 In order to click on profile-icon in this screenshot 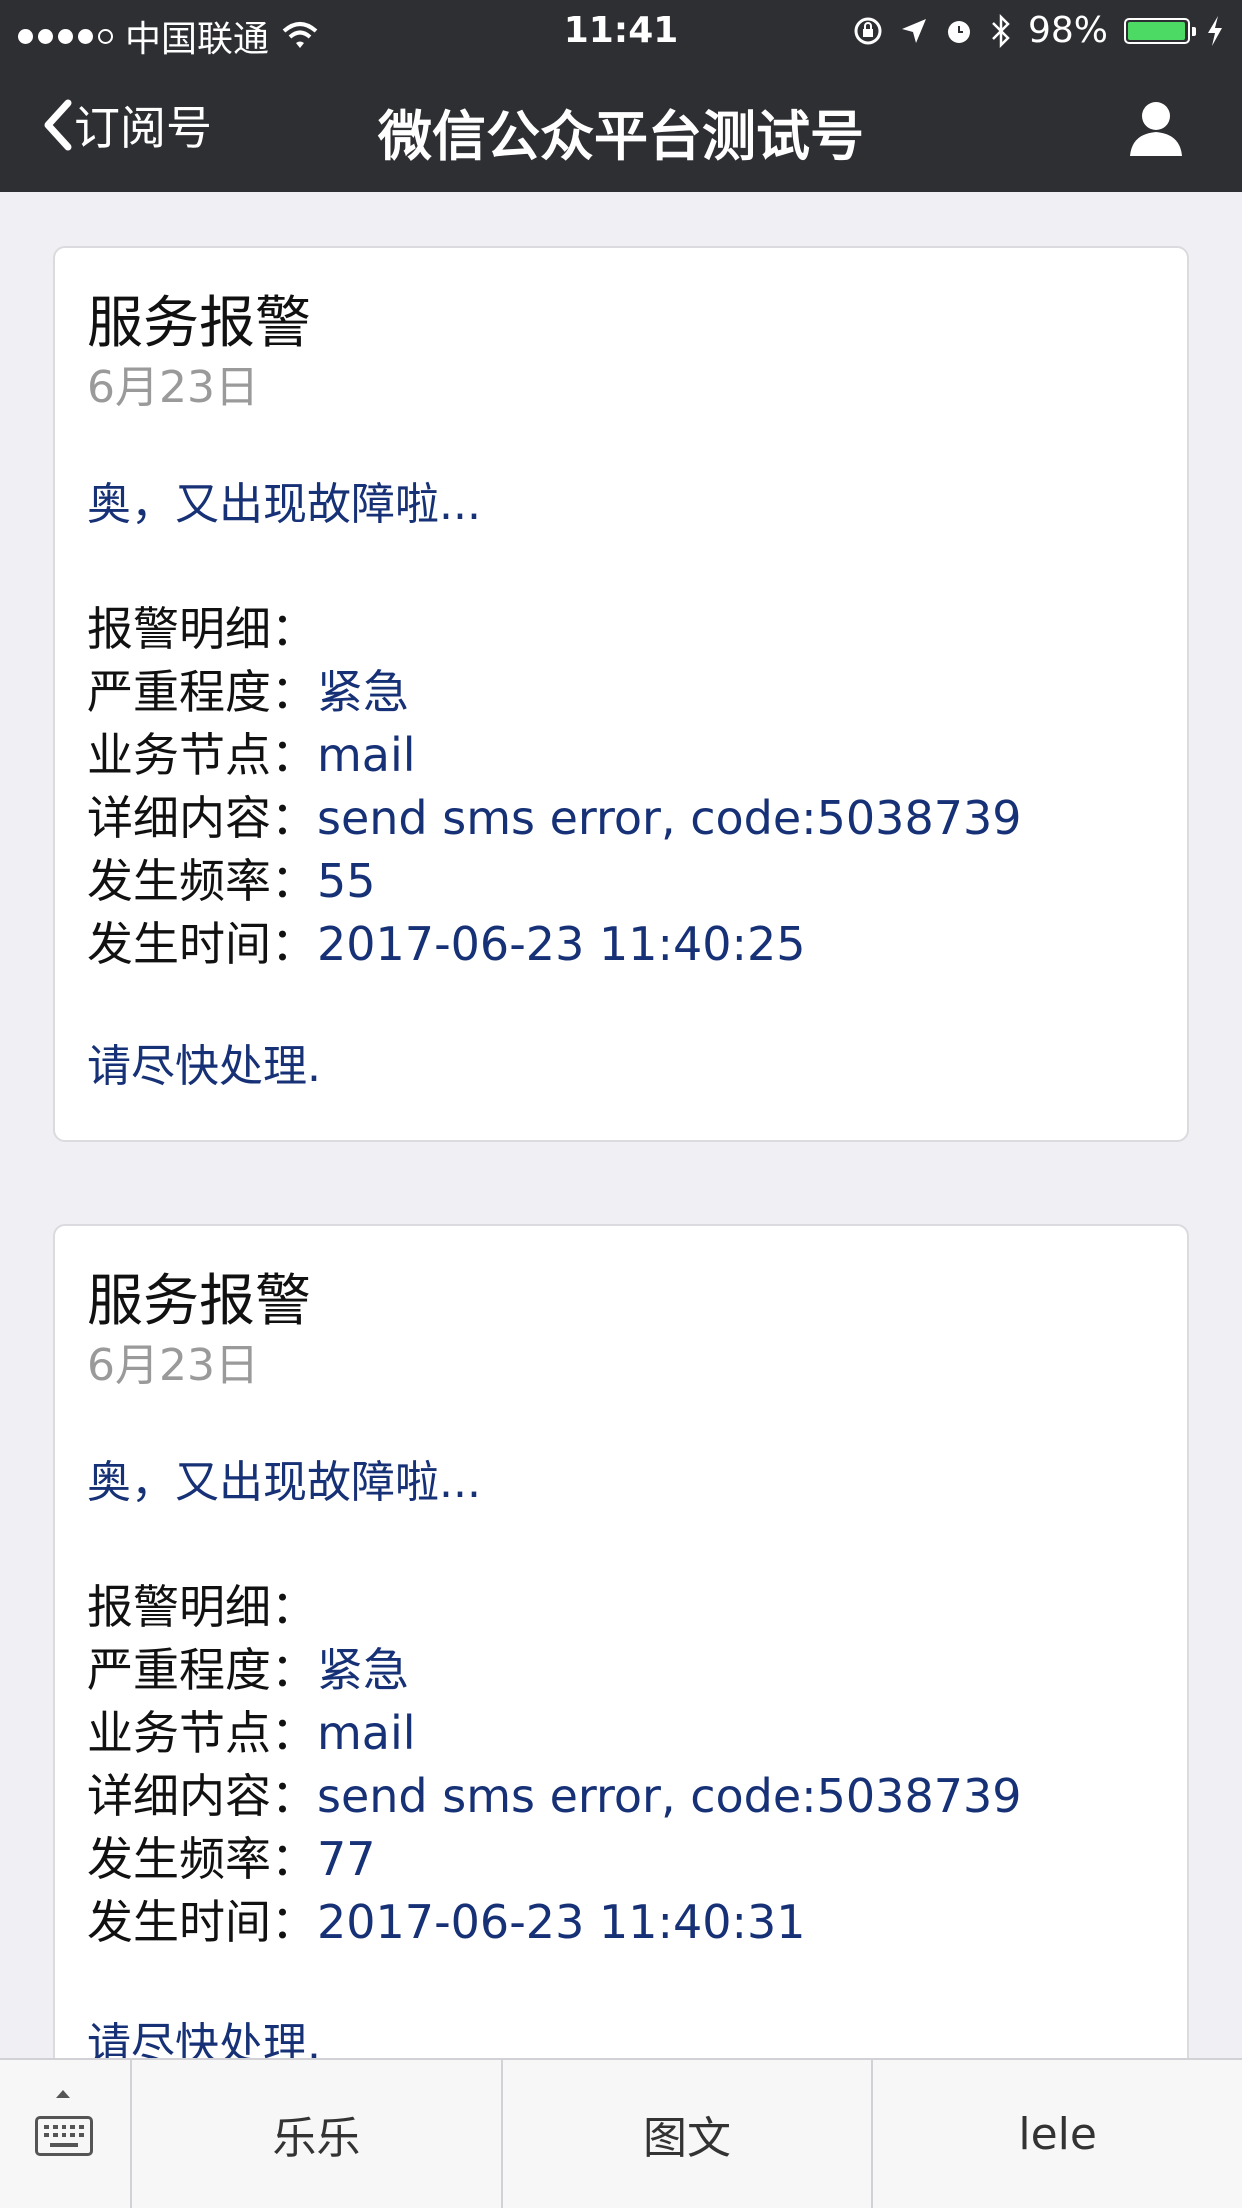, I will do `click(1156, 128)`.